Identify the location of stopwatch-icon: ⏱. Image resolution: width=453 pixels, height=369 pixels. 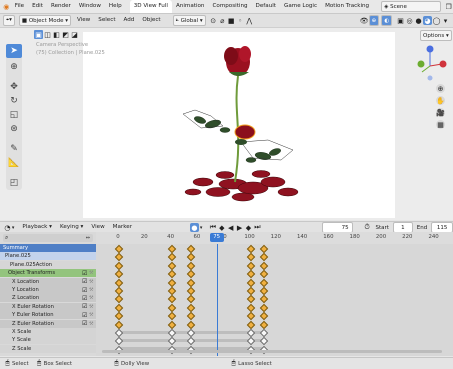
(367, 227).